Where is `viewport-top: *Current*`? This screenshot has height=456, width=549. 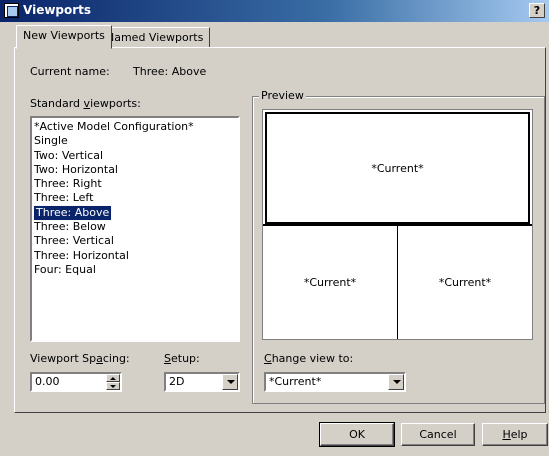 viewport-top: *Current* is located at coordinates (397, 168).